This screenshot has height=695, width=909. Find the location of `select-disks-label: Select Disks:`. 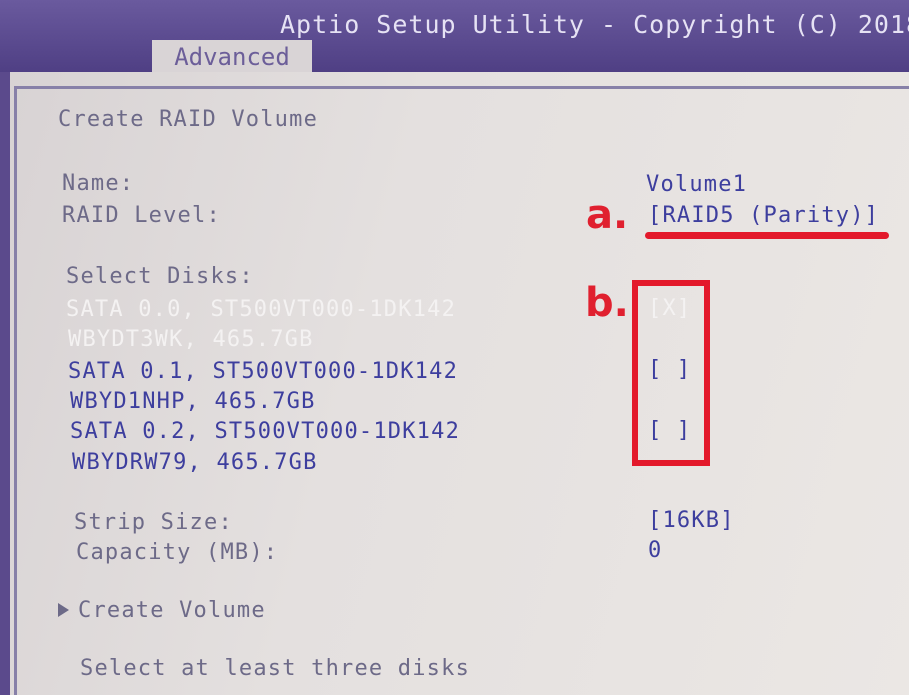

select-disks-label: Select Disks: is located at coordinates (160, 276).